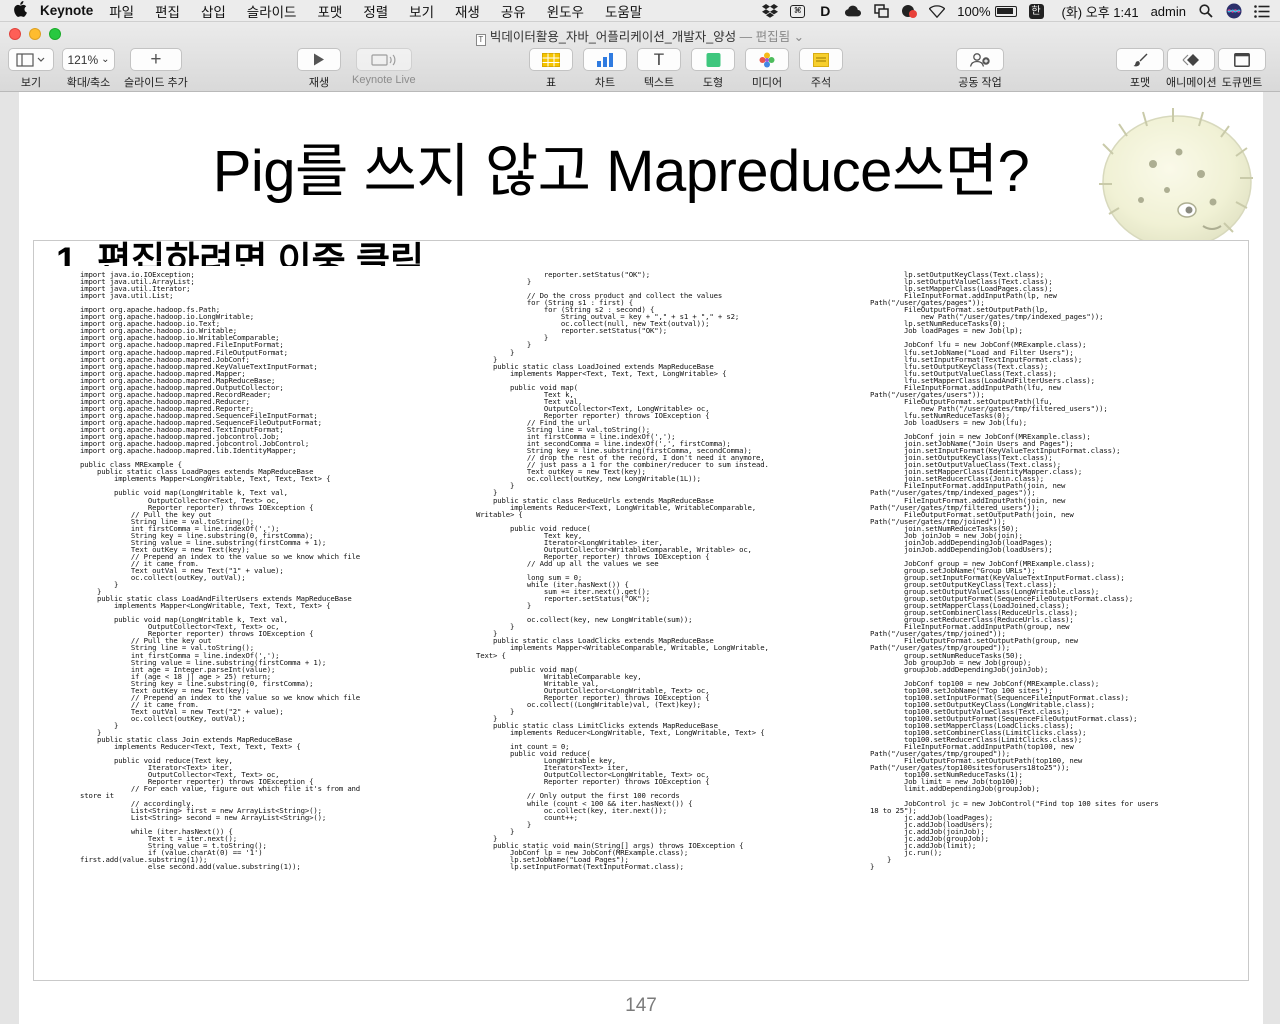 The image size is (1280, 1024). What do you see at coordinates (1140, 83) in the screenshot?
I see `format-label: 포맷` at bounding box center [1140, 83].